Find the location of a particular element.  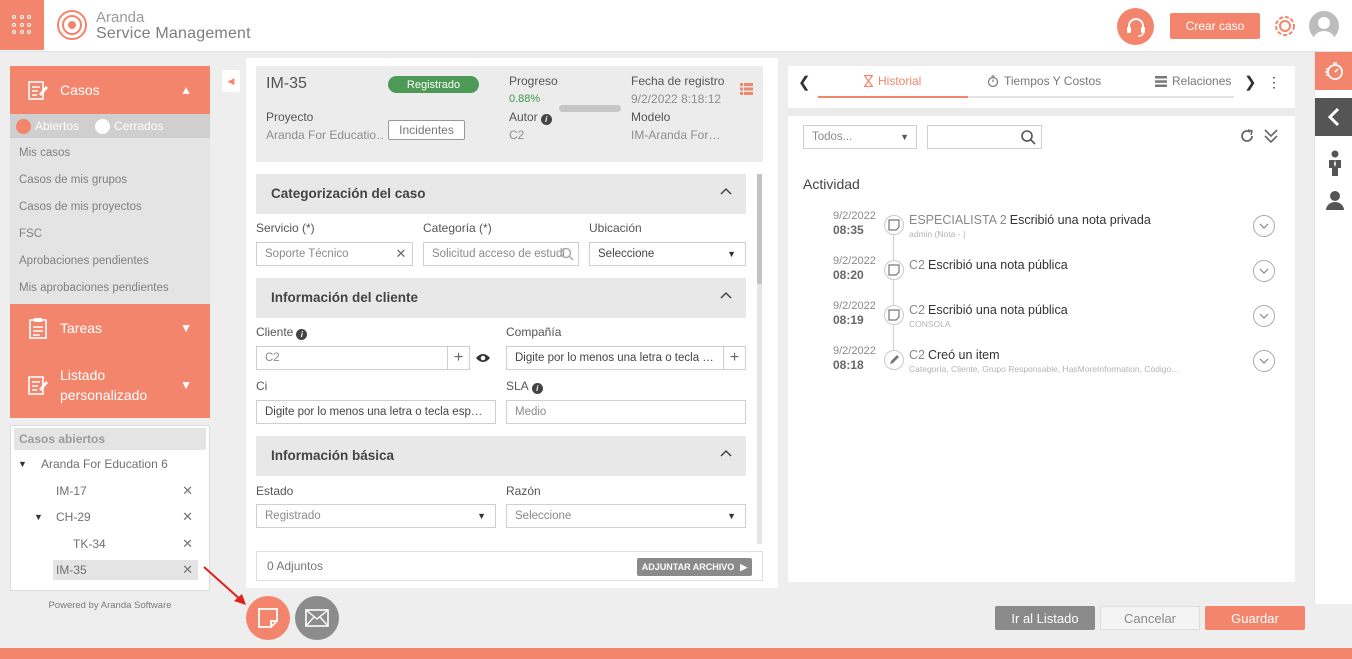

entry-text: ESPECIALISTA 2 Escribió una nota privada is located at coordinates (1030, 220).